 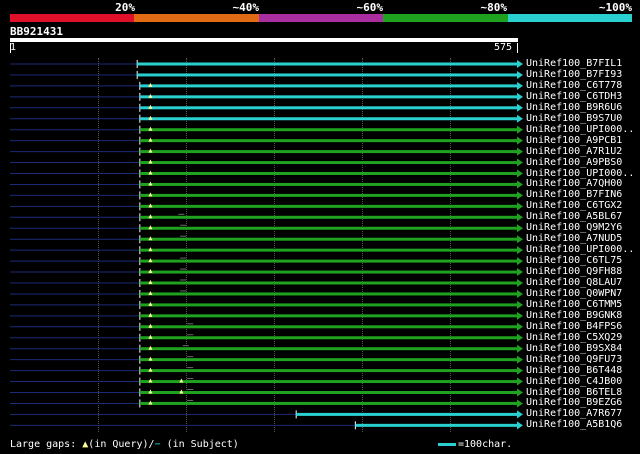 What do you see at coordinates (574, 205) in the screenshot?
I see `hit-label: UniRef100_C6TGX2` at bounding box center [574, 205].